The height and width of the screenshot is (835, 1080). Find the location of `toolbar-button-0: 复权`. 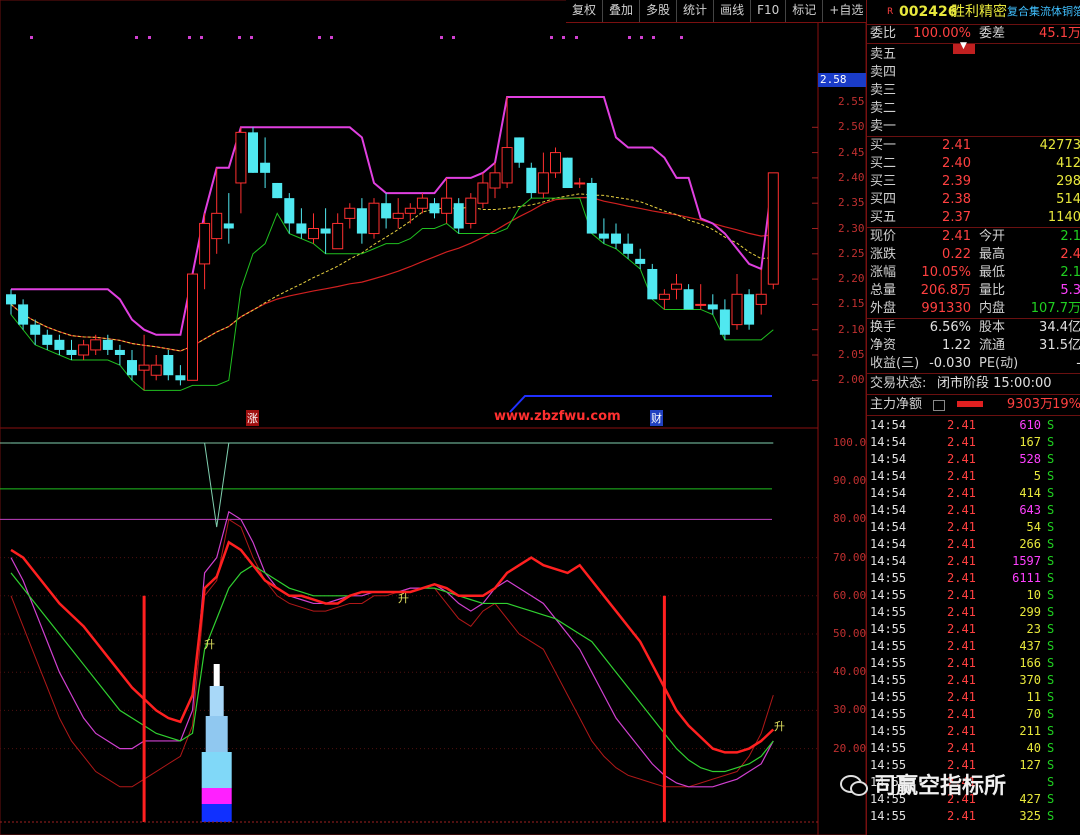

toolbar-button-0: 复权 is located at coordinates (585, 11).